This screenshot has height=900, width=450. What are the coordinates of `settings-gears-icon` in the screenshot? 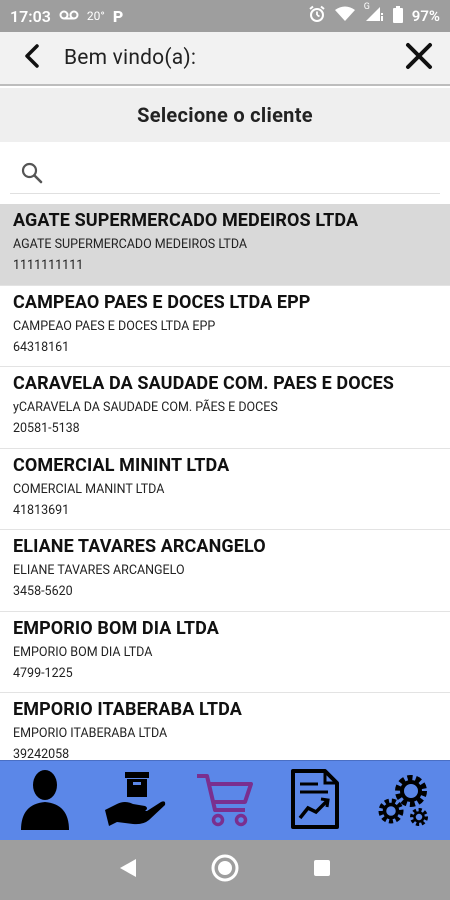 It's located at (405, 801).